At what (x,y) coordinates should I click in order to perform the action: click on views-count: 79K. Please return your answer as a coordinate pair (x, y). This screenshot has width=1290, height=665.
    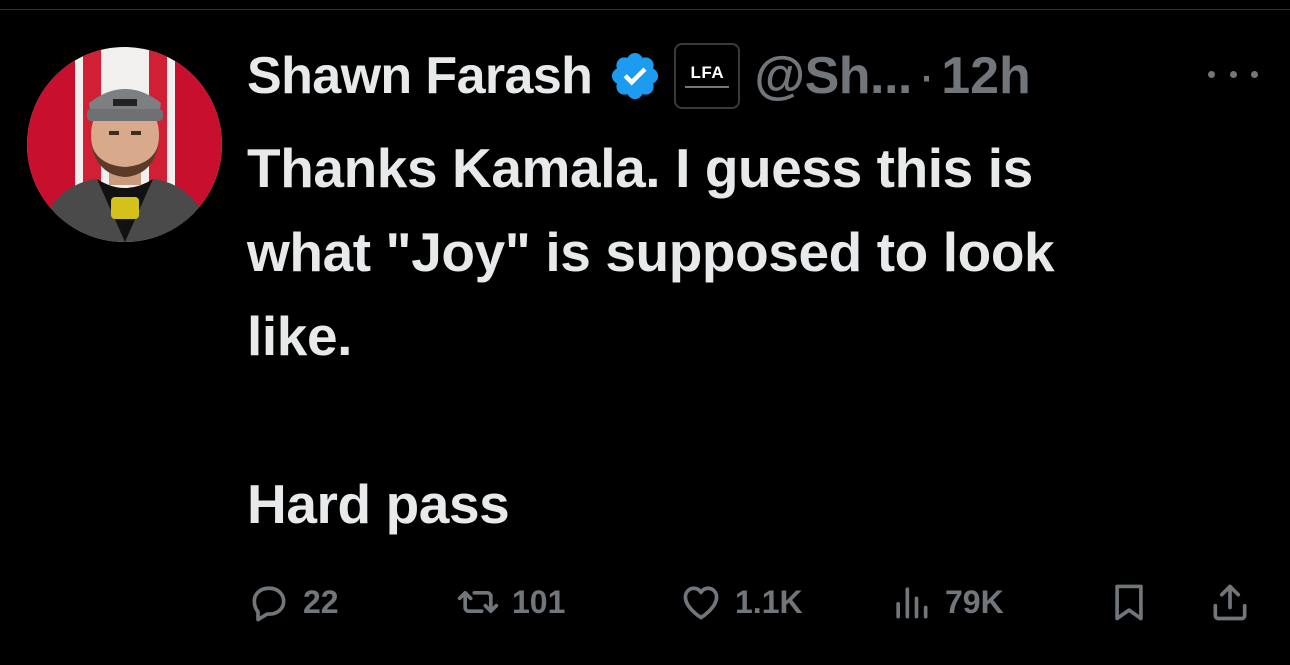
    Looking at the image, I should click on (974, 601).